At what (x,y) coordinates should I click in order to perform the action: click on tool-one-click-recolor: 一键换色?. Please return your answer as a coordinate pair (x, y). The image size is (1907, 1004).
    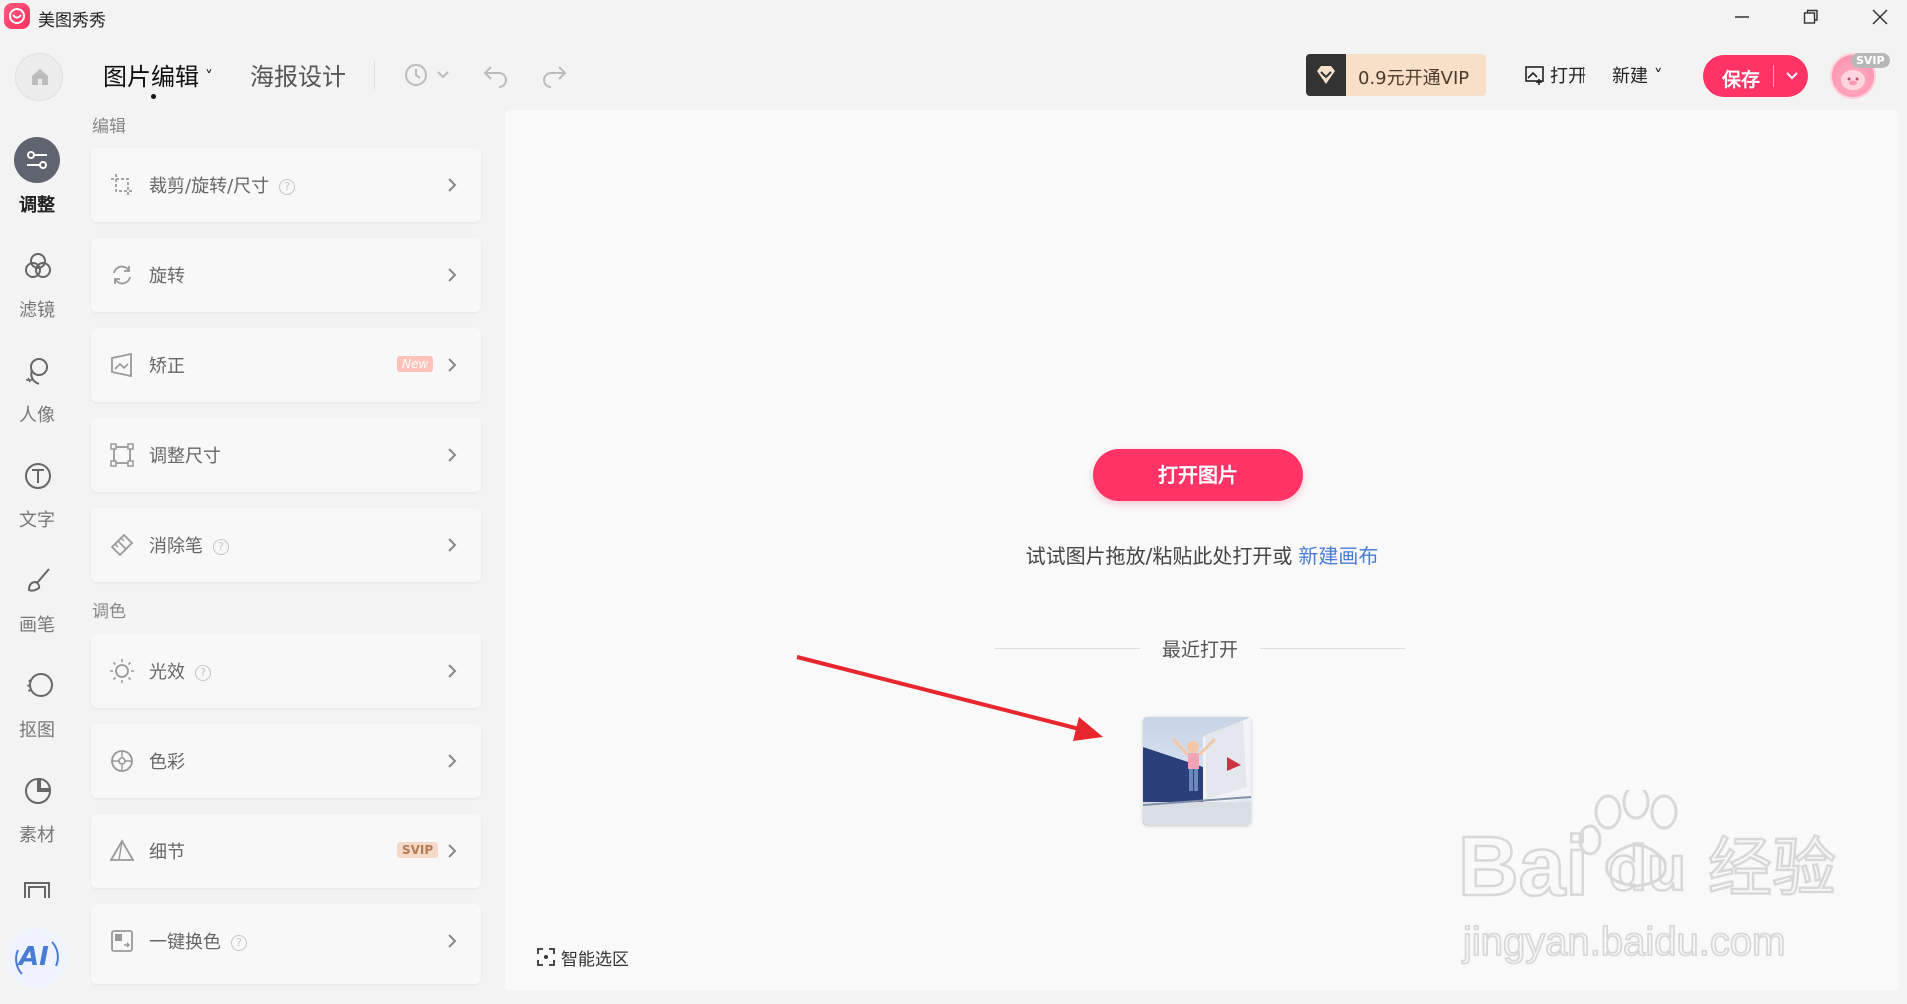
    Looking at the image, I should click on (286, 944).